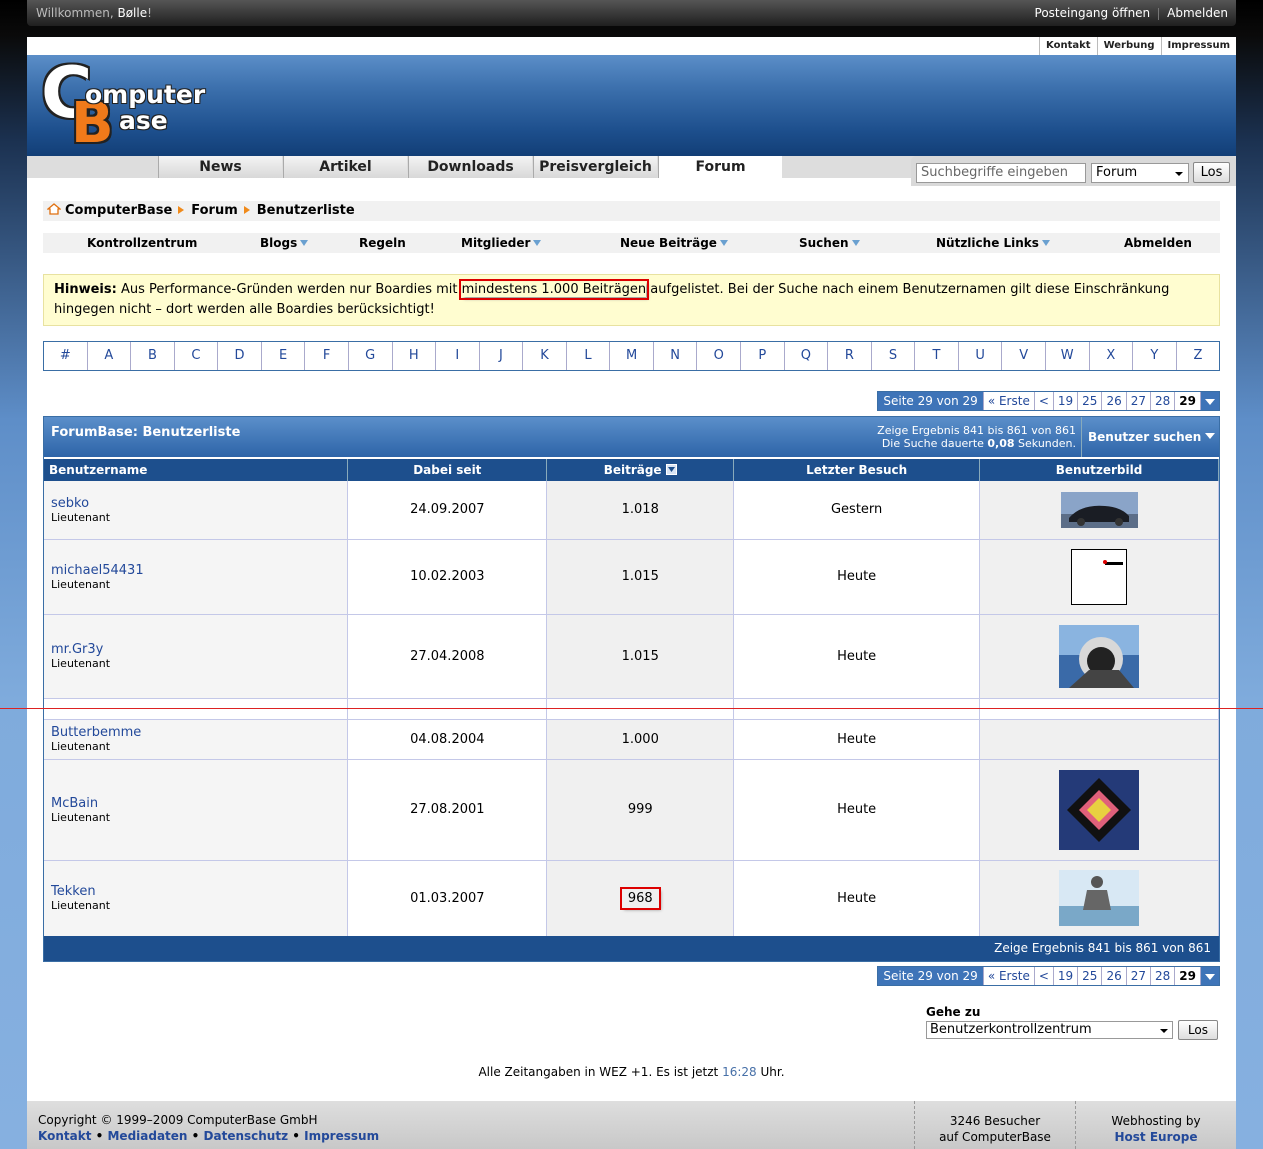 The image size is (1263, 1149). Describe the element at coordinates (382, 243) in the screenshot. I see `subnav-regeln: Regeln` at that location.